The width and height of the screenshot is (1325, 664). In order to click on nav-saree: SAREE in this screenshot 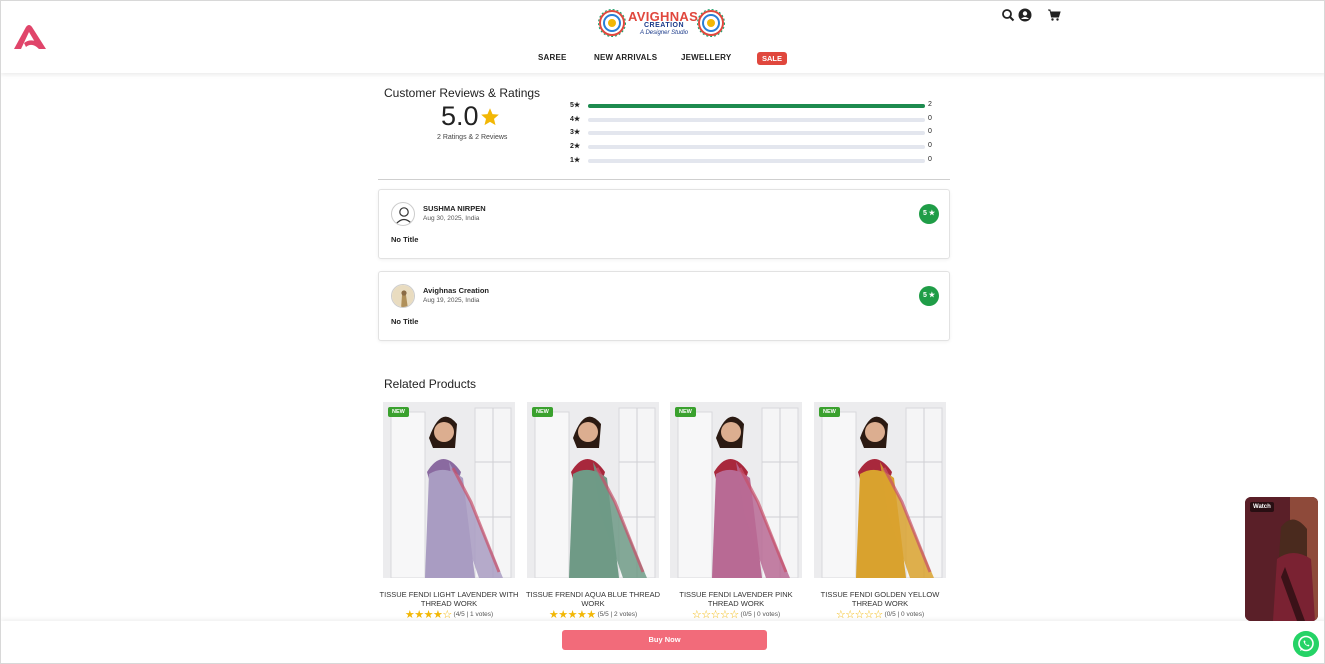, I will do `click(552, 57)`.